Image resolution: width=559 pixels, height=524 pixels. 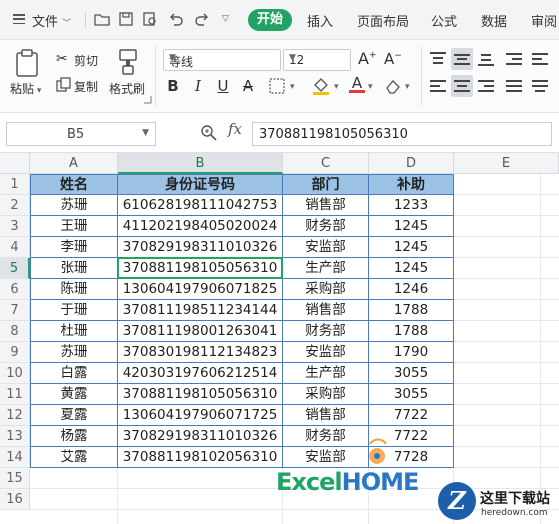 What do you see at coordinates (248, 86) in the screenshot?
I see `strikethrough-icon: A` at bounding box center [248, 86].